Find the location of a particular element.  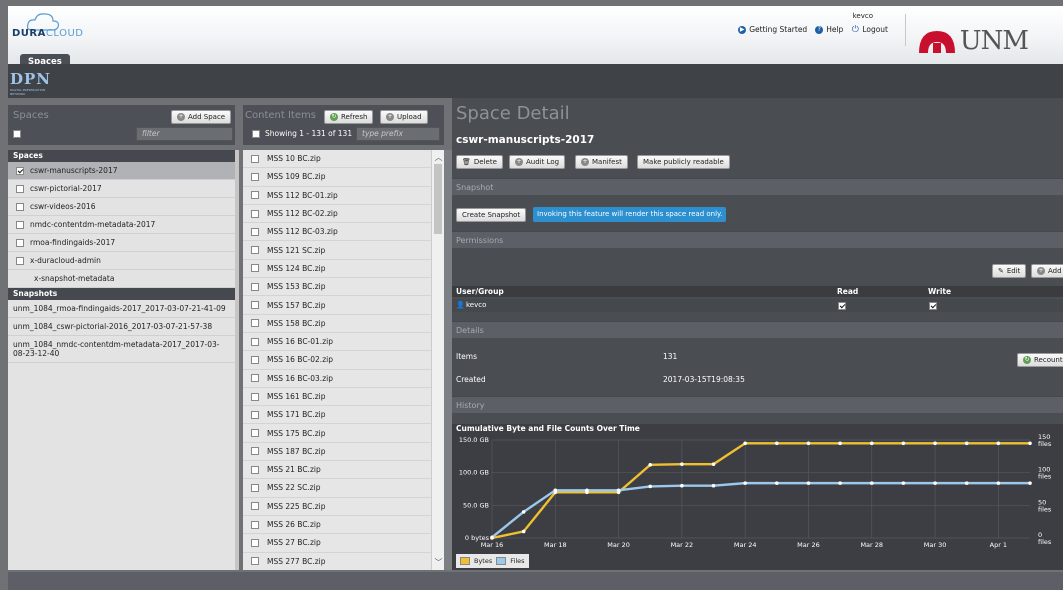

space-item: rmoa-findingaids-2017 is located at coordinates (121, 243).